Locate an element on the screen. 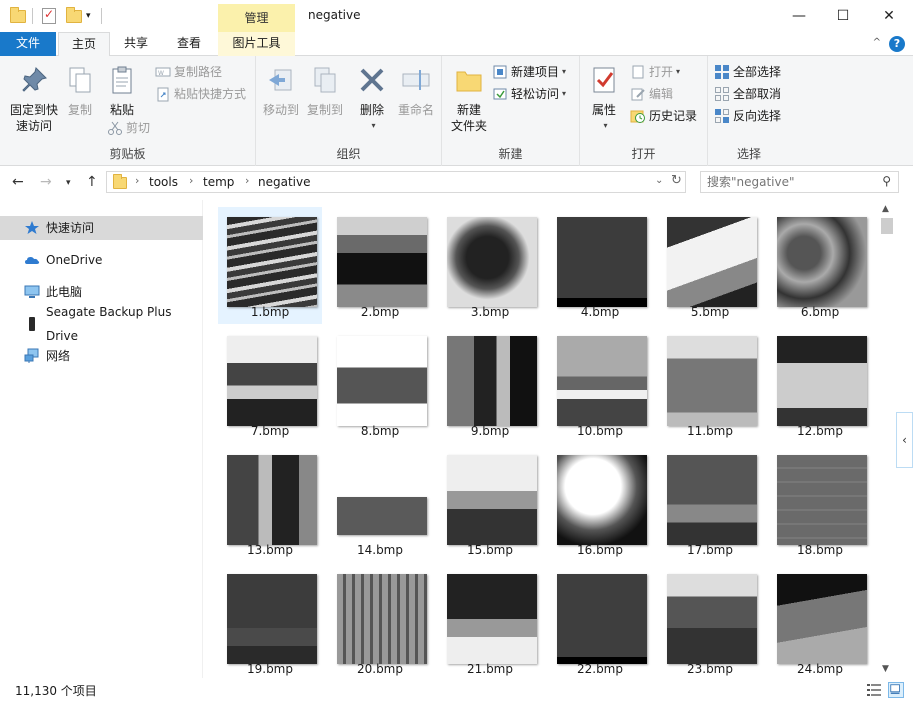  refresh-icon: ↻ is located at coordinates (676, 180).